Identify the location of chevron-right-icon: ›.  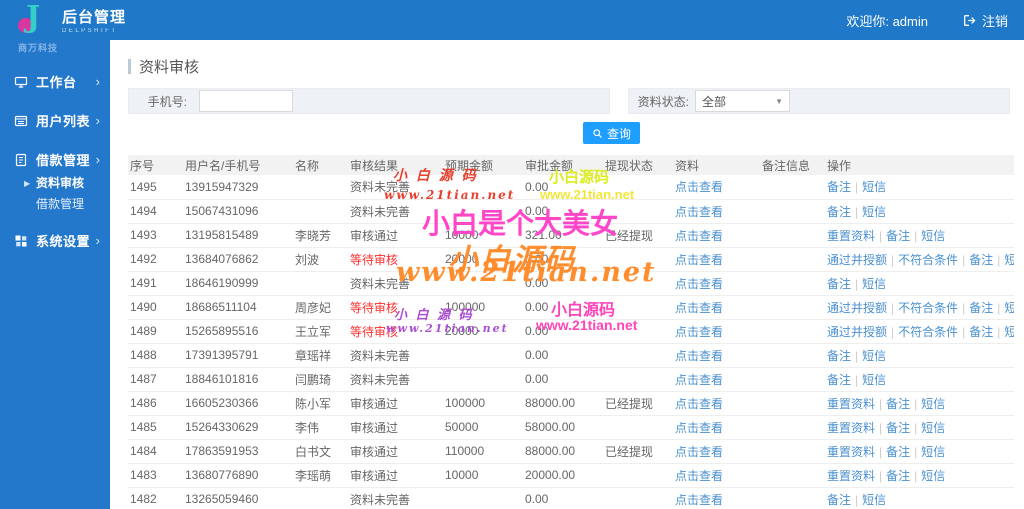
(97, 159).